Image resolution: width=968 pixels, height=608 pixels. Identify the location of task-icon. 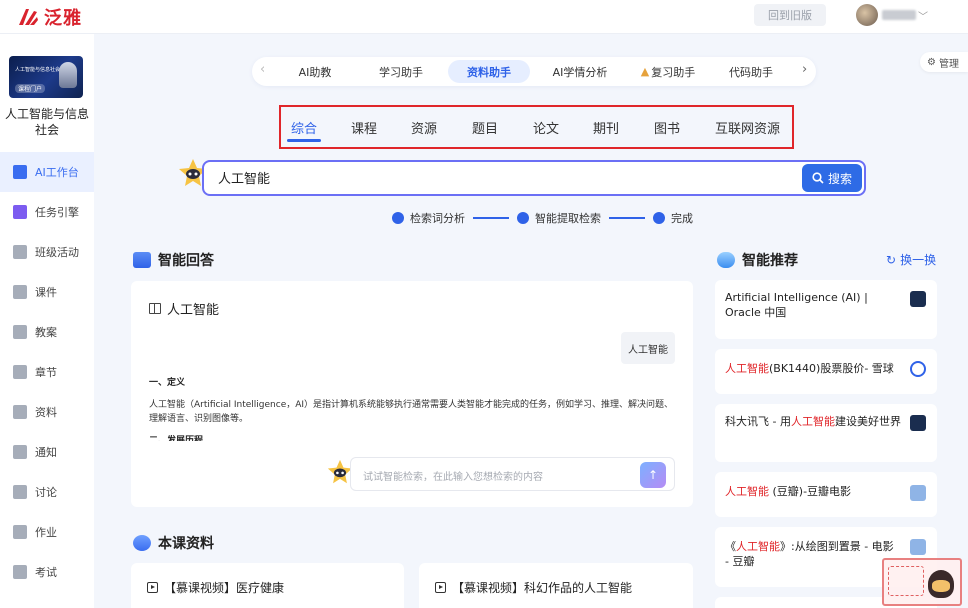
(20, 212).